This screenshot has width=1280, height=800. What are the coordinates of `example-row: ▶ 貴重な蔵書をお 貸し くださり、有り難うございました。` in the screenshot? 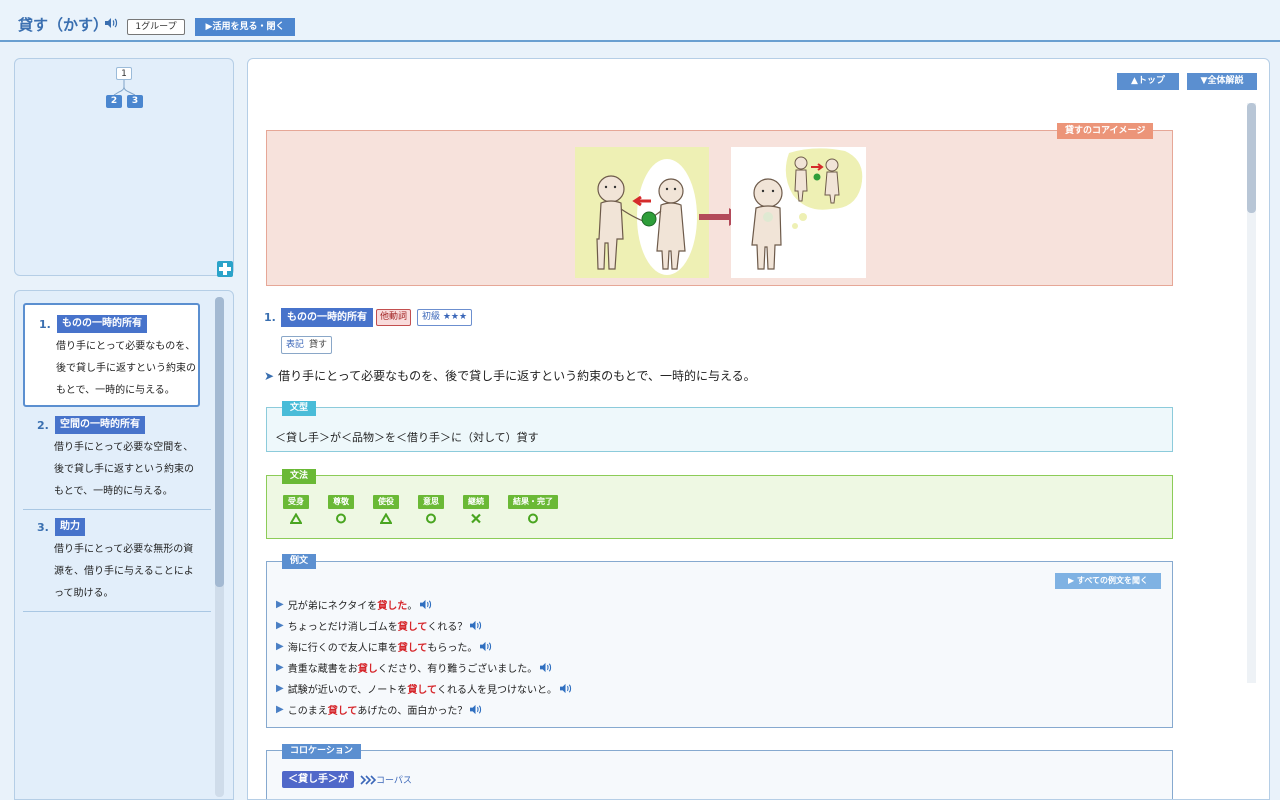 It's located at (414, 667).